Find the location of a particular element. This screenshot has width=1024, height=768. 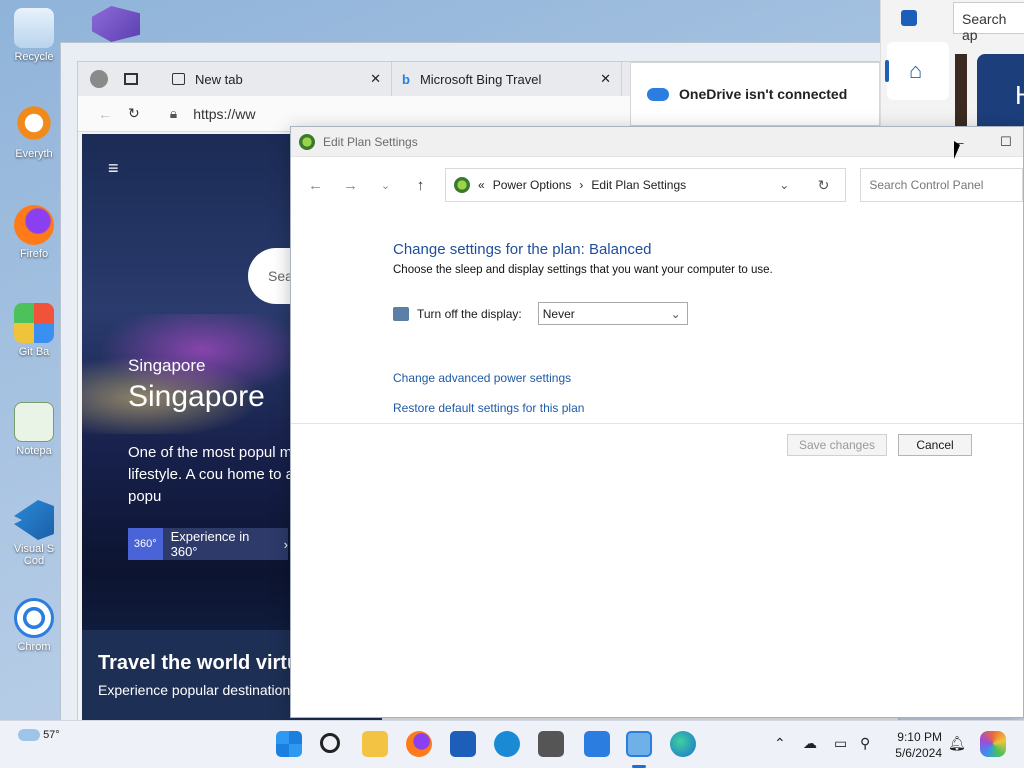

display-setting-row: Turn off the display: Never ⌄ is located at coordinates (708, 313).